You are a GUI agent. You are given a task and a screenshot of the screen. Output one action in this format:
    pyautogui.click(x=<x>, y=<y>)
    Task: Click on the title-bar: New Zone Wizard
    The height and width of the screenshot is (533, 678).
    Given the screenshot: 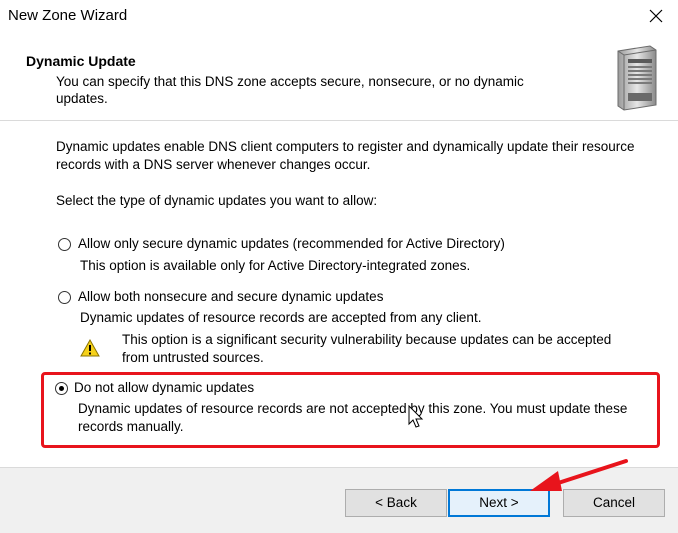 What is the action you would take?
    pyautogui.click(x=339, y=17)
    